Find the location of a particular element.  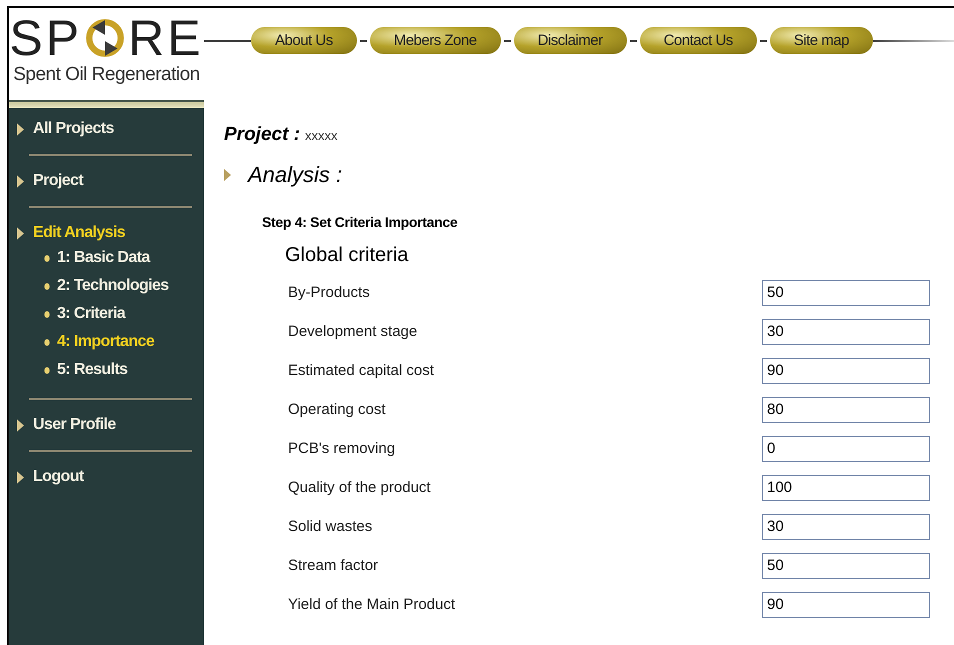

input-field: 80 is located at coordinates (846, 409).